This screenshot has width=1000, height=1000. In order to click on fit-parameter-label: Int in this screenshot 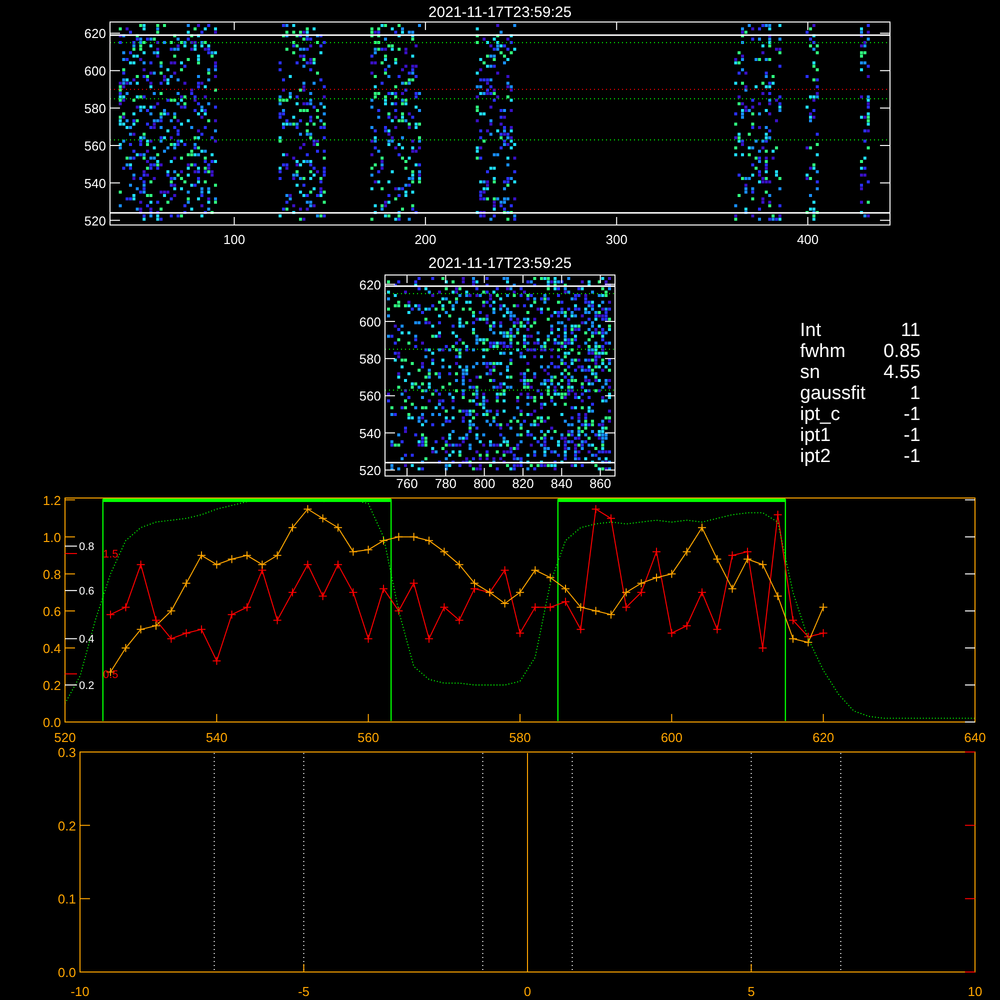, I will do `click(811, 330)`.